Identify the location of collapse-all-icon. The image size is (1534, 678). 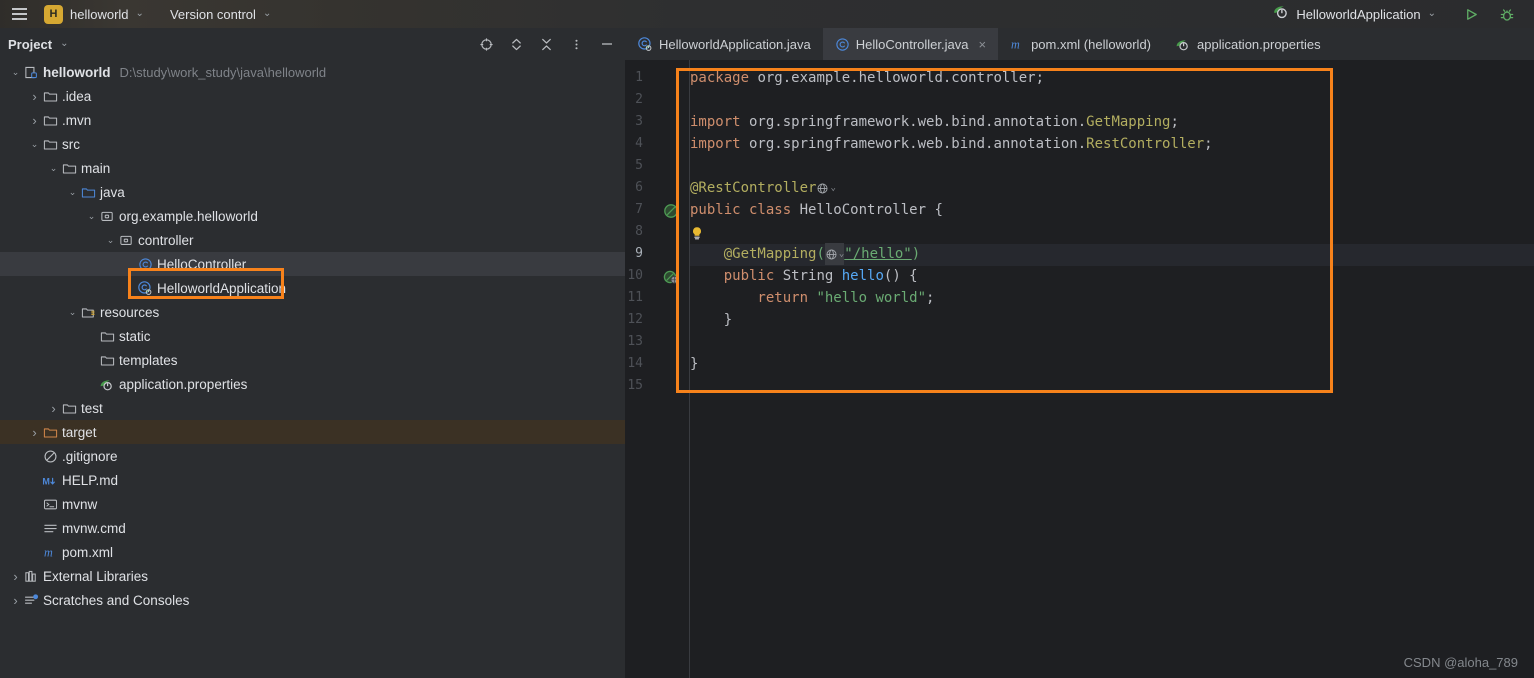
(546, 44).